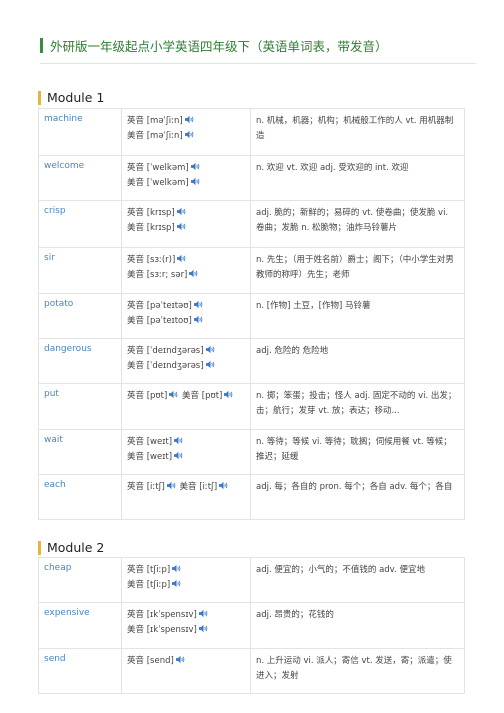  Describe the element at coordinates (208, 487) in the screenshot. I see `us-phonetic: [iːtʃ]` at that location.